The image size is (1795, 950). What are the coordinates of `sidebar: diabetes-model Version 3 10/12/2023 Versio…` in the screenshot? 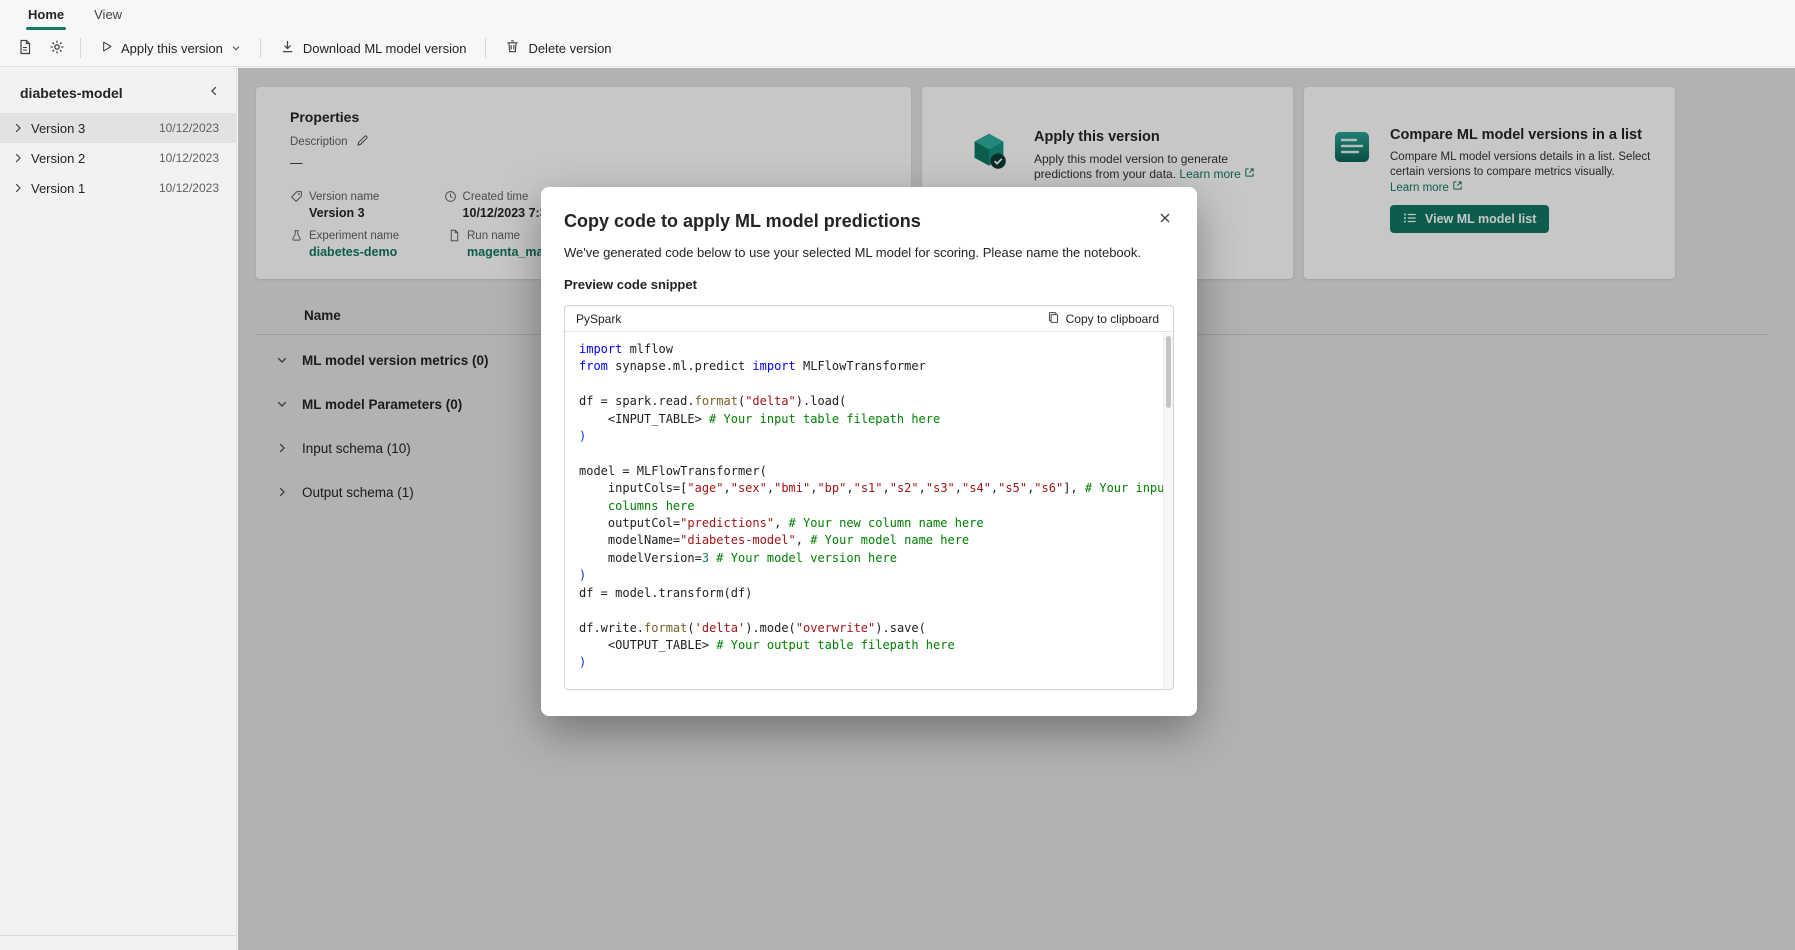 It's located at (118, 509).